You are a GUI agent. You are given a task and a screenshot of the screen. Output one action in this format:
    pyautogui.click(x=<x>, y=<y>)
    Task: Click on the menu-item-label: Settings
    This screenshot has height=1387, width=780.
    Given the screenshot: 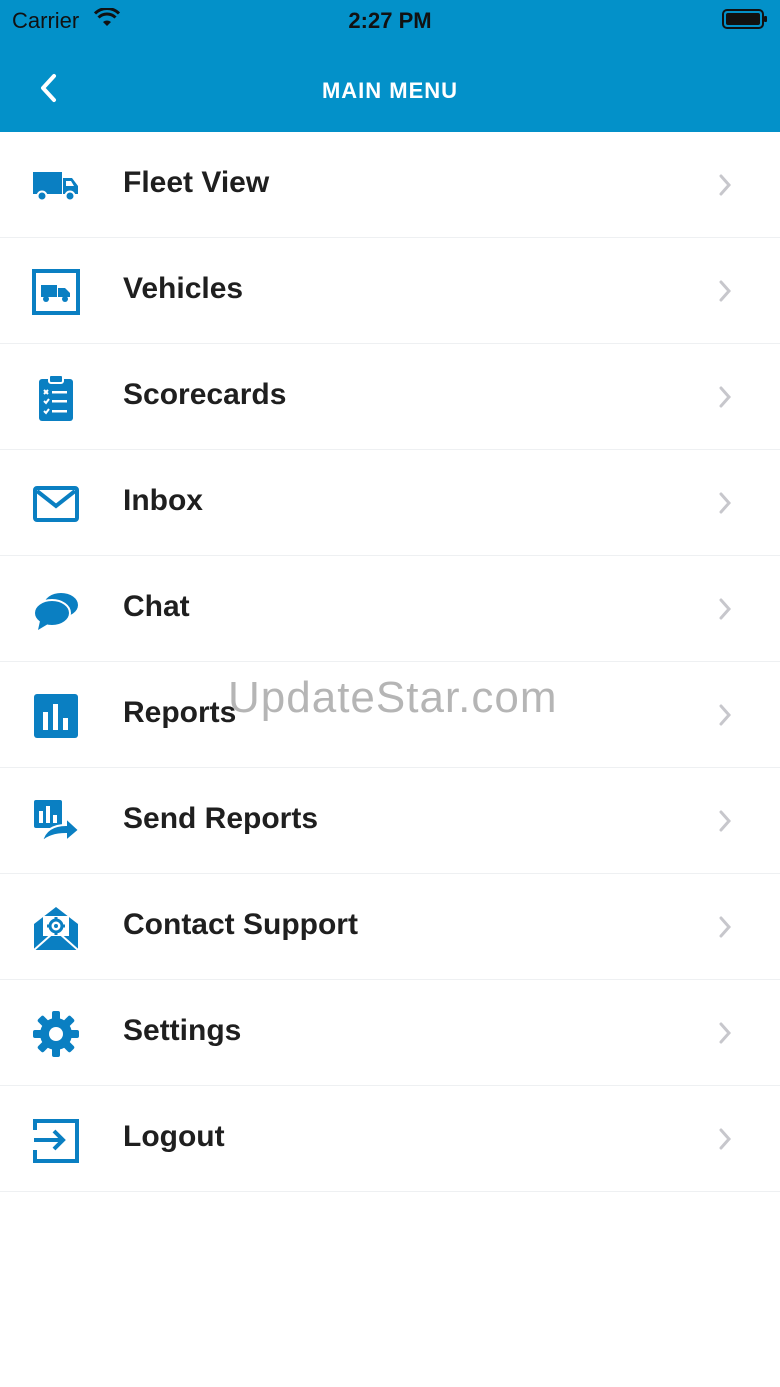 What is the action you would take?
    pyautogui.click(x=182, y=1030)
    